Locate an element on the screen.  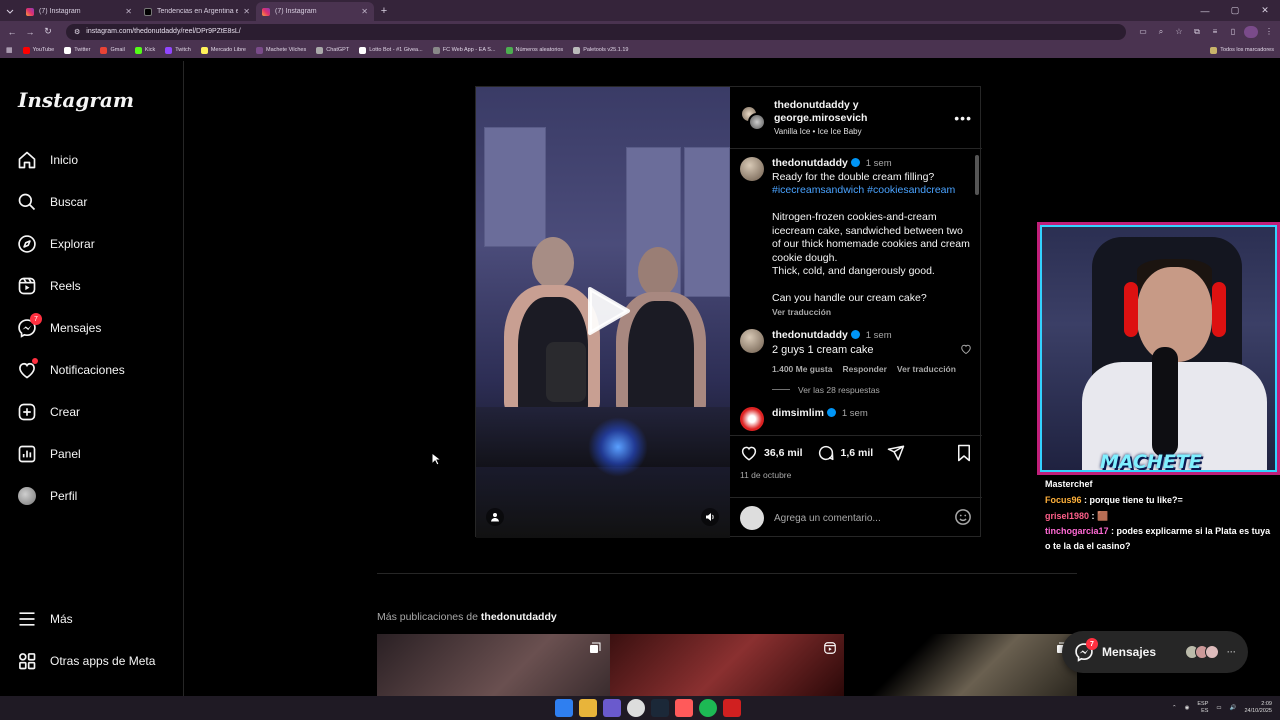
audio-track: Vanilla Ice • Ice Ice Baby is located at coordinates (820, 131).